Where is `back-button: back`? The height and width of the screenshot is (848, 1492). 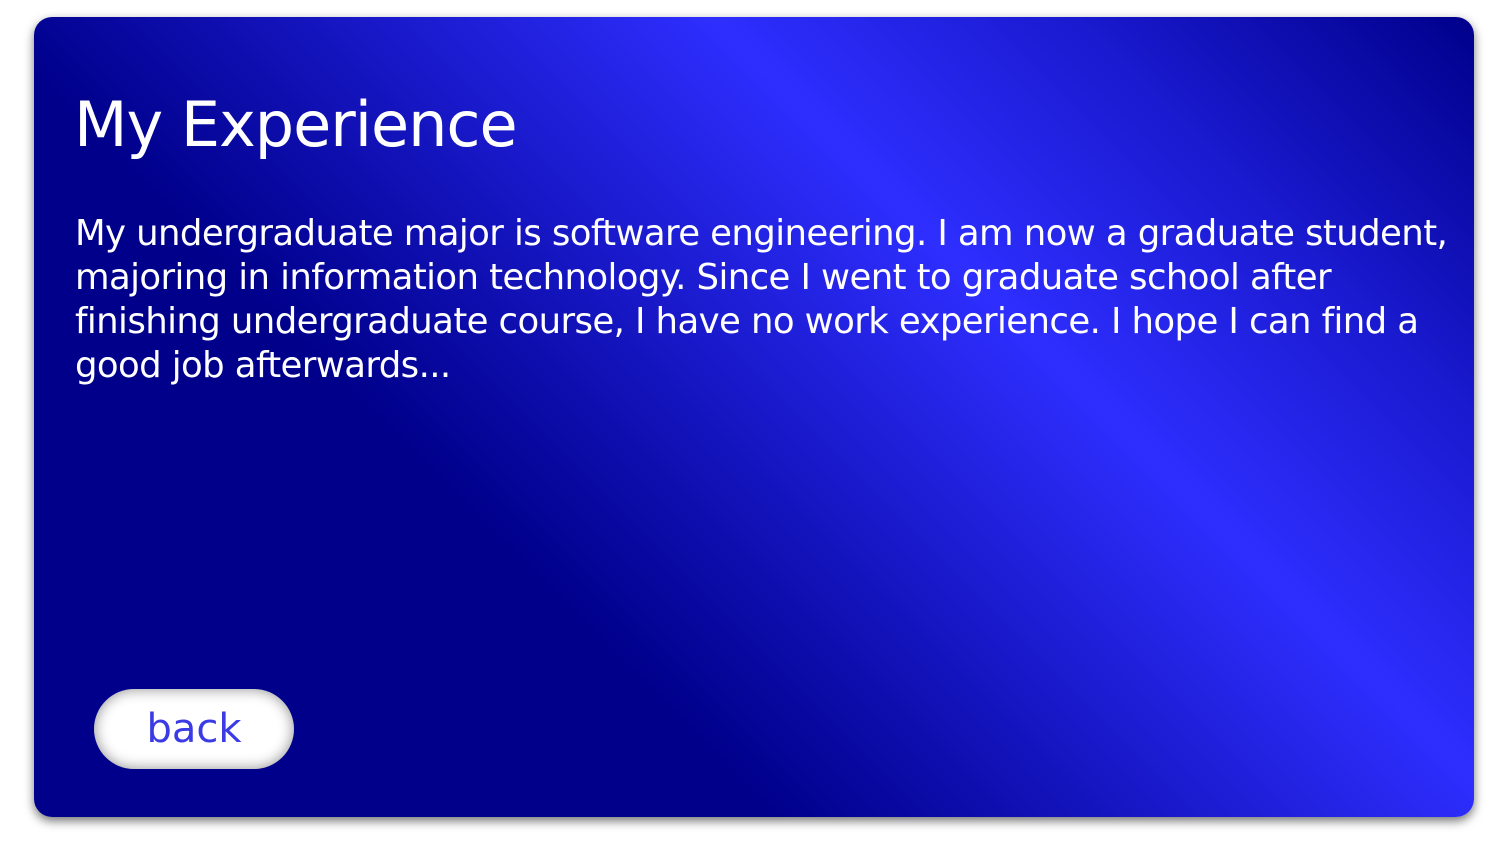
back-button: back is located at coordinates (194, 729).